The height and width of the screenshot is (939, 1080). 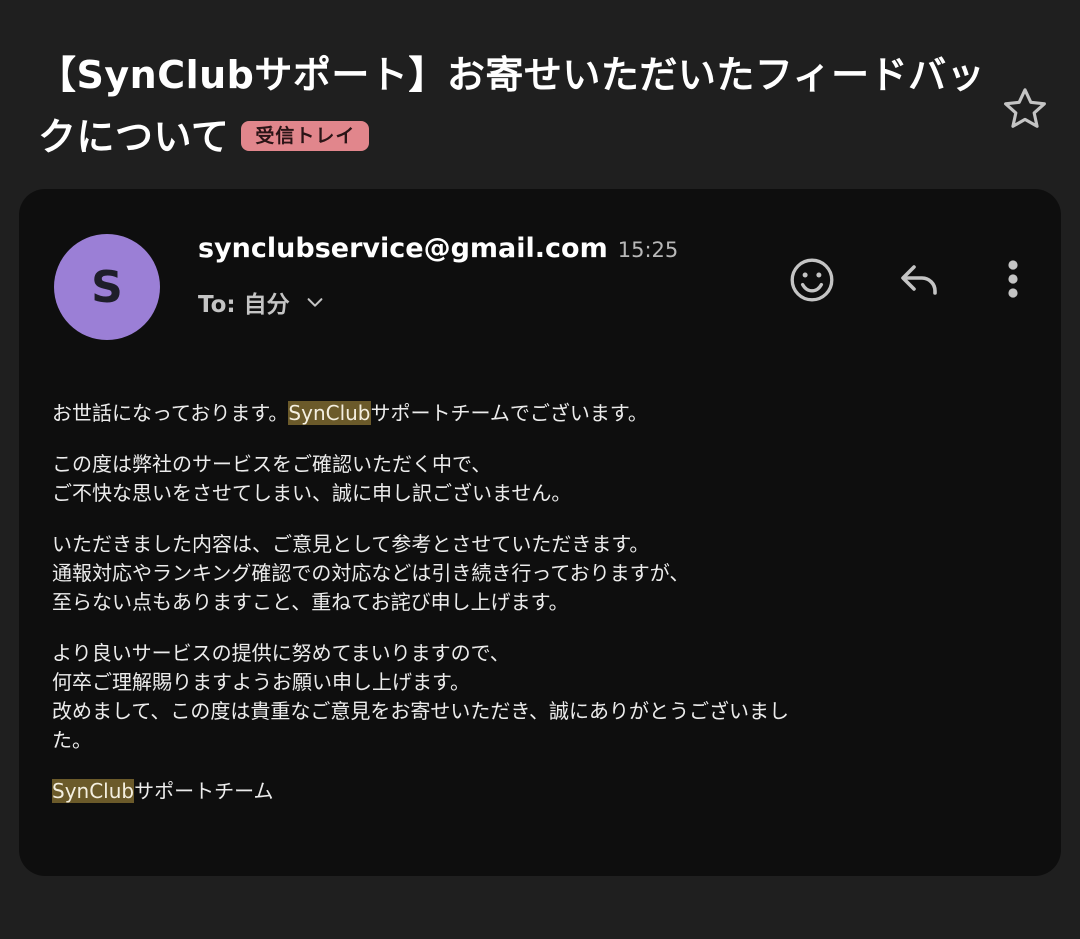 What do you see at coordinates (170, 413) in the screenshot?
I see `body-text: お世話になっております。` at bounding box center [170, 413].